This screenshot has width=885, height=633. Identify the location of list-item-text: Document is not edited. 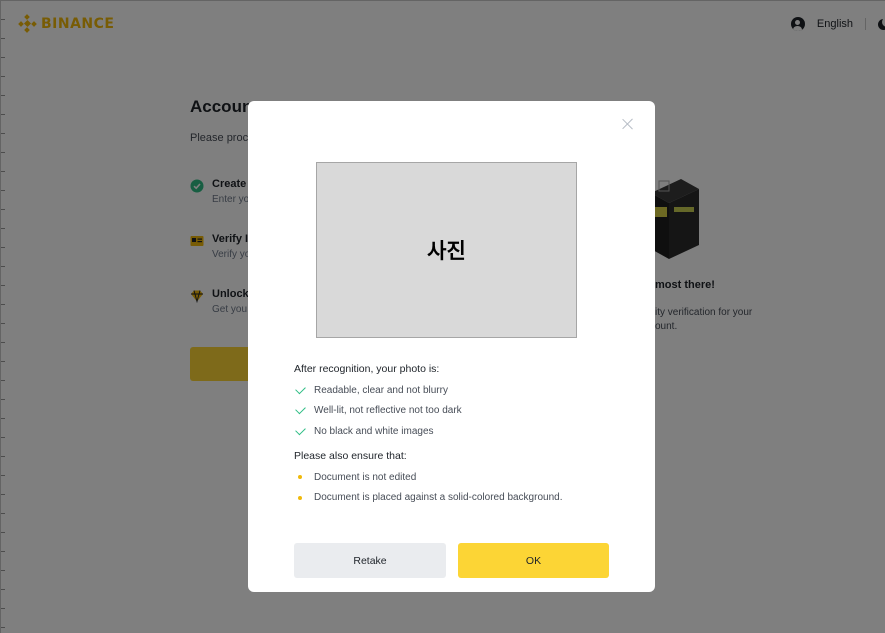
(365, 477).